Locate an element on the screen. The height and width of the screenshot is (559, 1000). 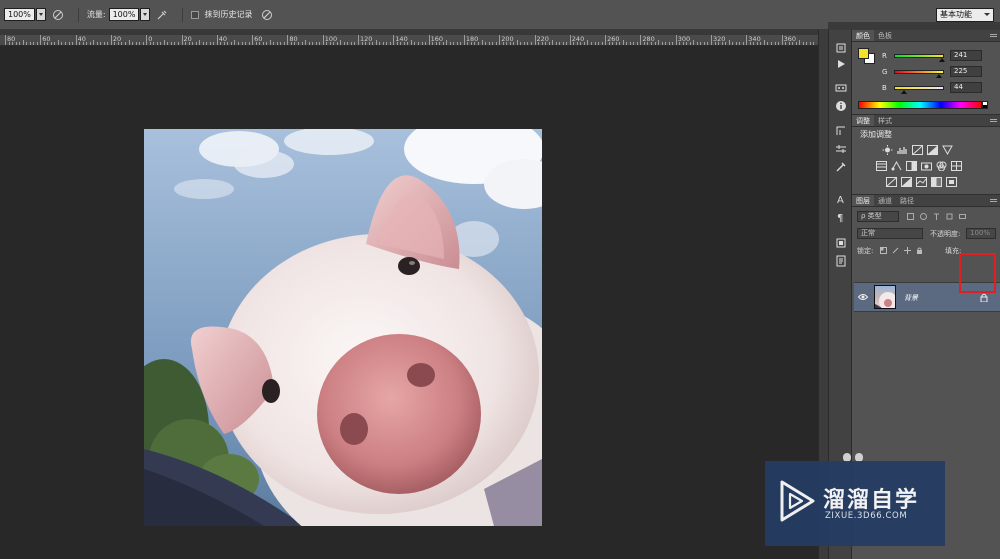
vibrance-icon is located at coordinates (947, 150).